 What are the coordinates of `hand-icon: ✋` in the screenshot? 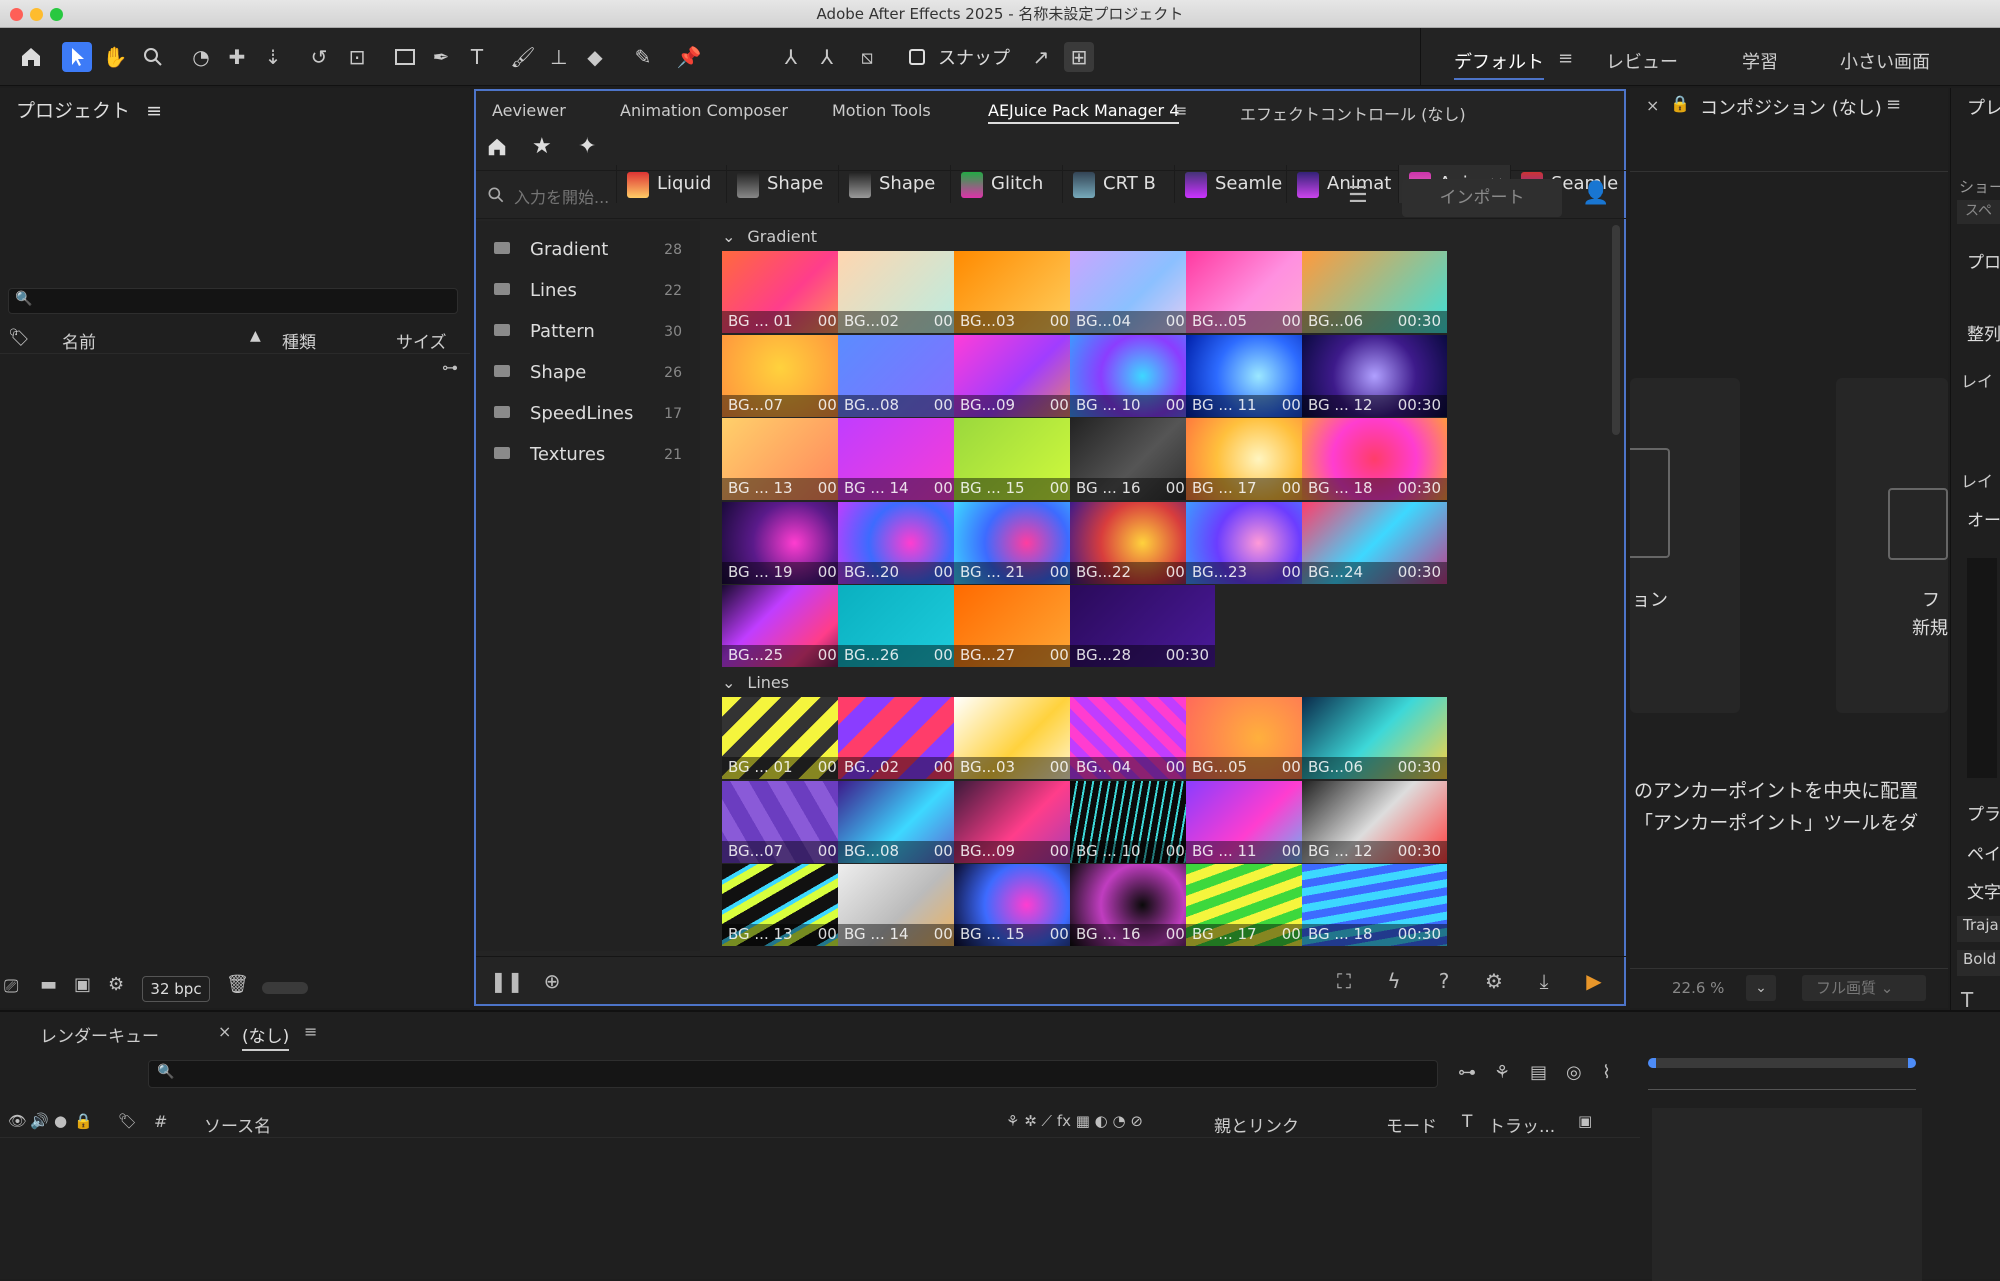 It's located at (115, 57).